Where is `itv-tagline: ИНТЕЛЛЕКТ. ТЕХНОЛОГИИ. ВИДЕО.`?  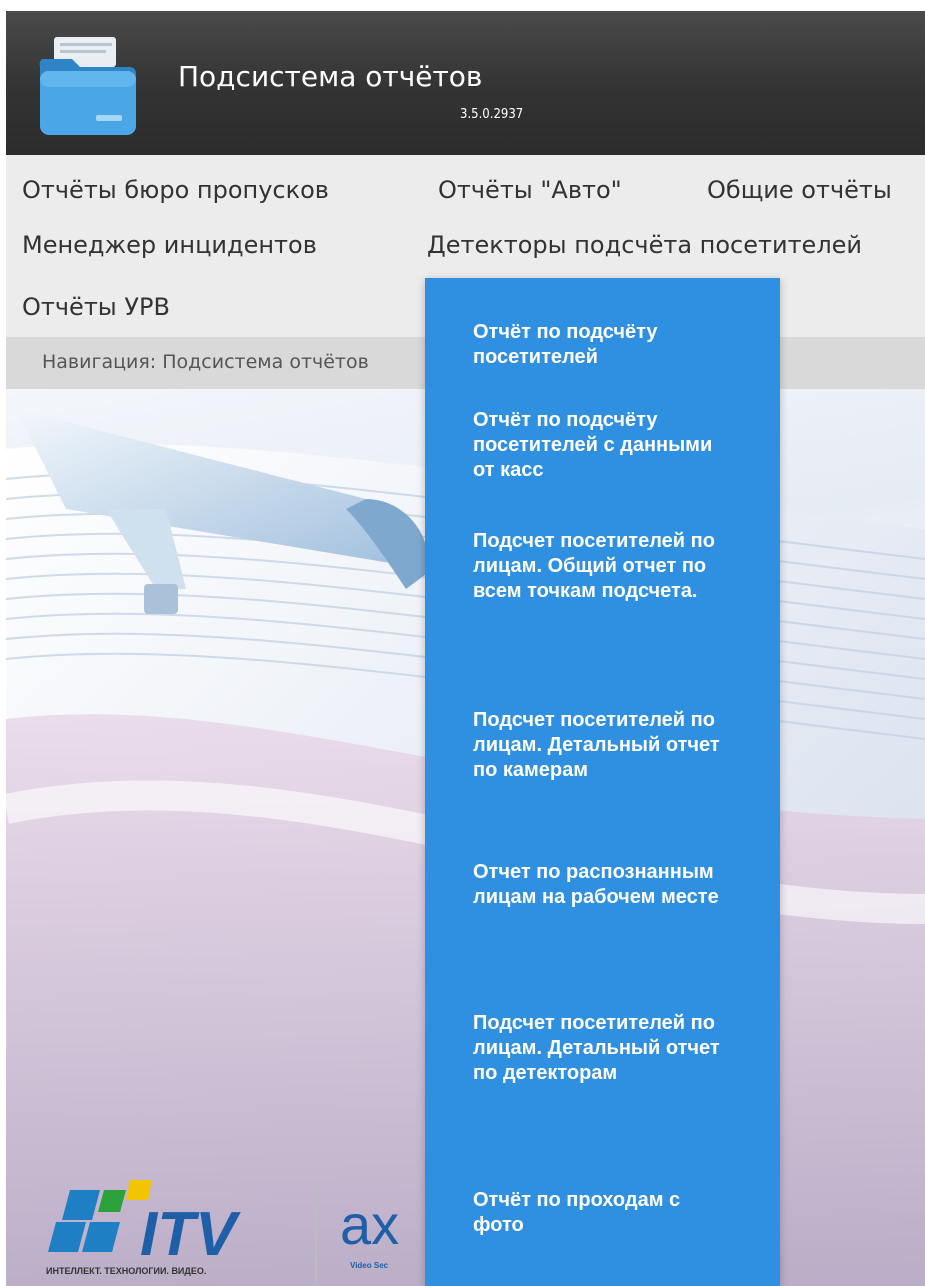
itv-tagline: ИНТЕЛЛЕКТ. ТЕХНОЛОГИИ. ВИДЕО. is located at coordinates (126, 1271).